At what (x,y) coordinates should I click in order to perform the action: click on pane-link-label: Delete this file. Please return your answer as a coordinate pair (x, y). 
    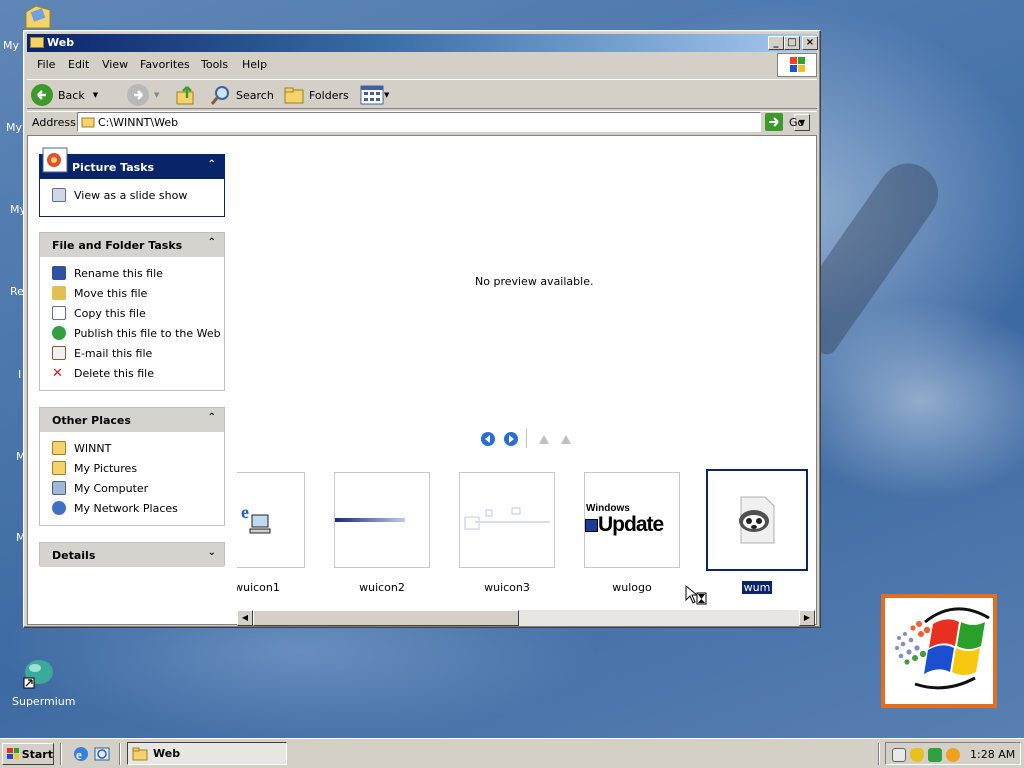
    Looking at the image, I should click on (114, 373).